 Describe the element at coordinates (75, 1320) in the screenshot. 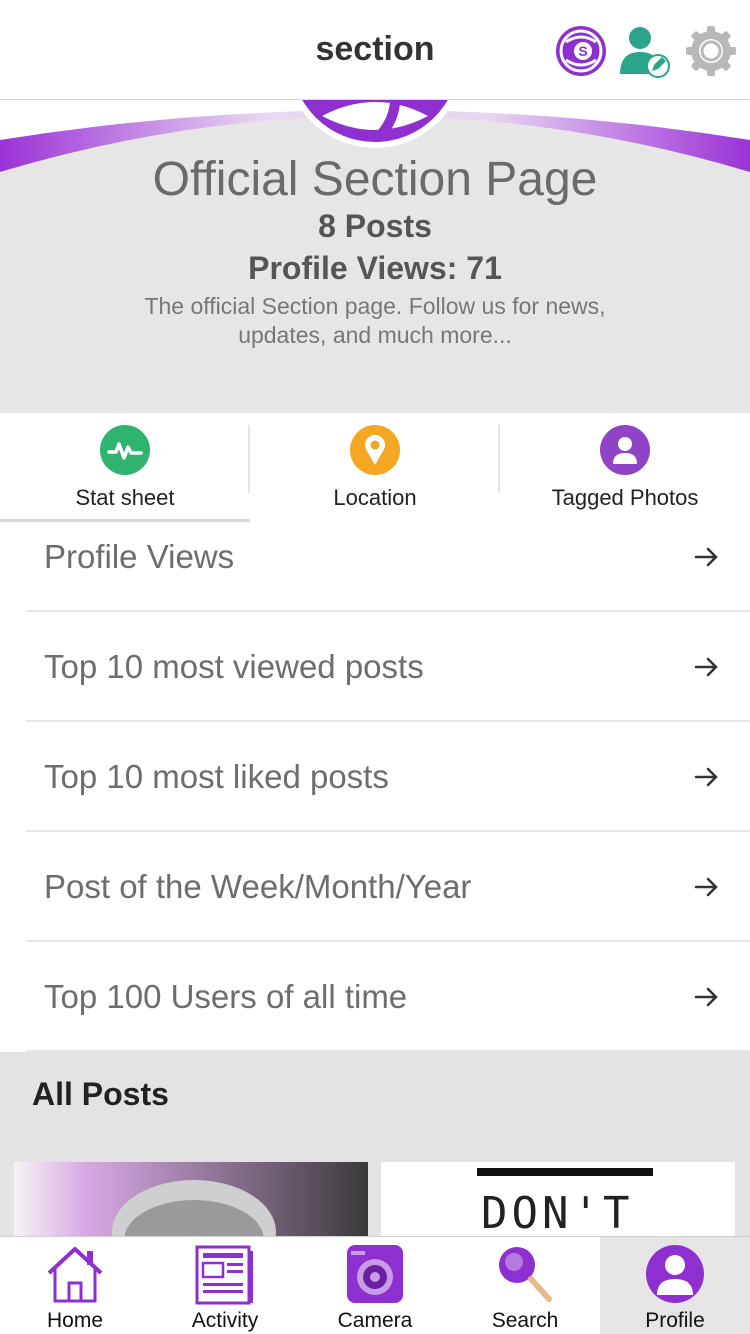

I see `nav-label: Home` at that location.